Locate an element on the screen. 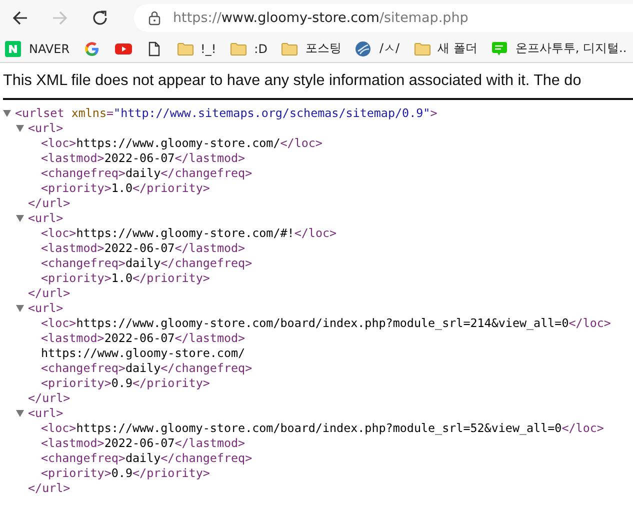 Image resolution: width=633 pixels, height=513 pixels. arrow-left-icon is located at coordinates (20, 17).